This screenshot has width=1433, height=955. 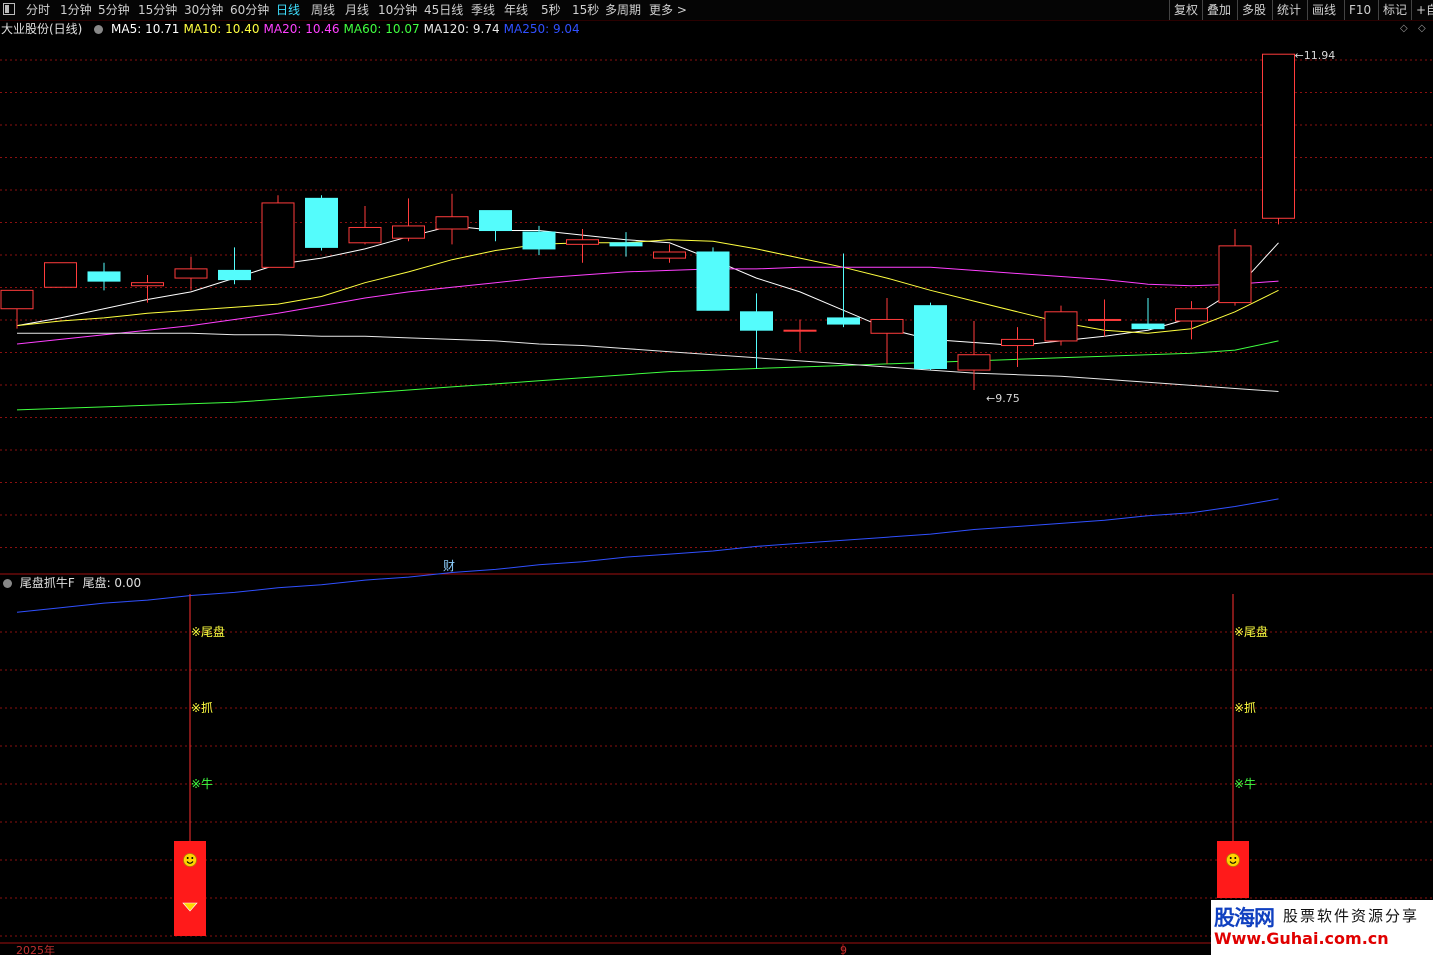 I want to click on period-tab: 分时, so click(x=38, y=10).